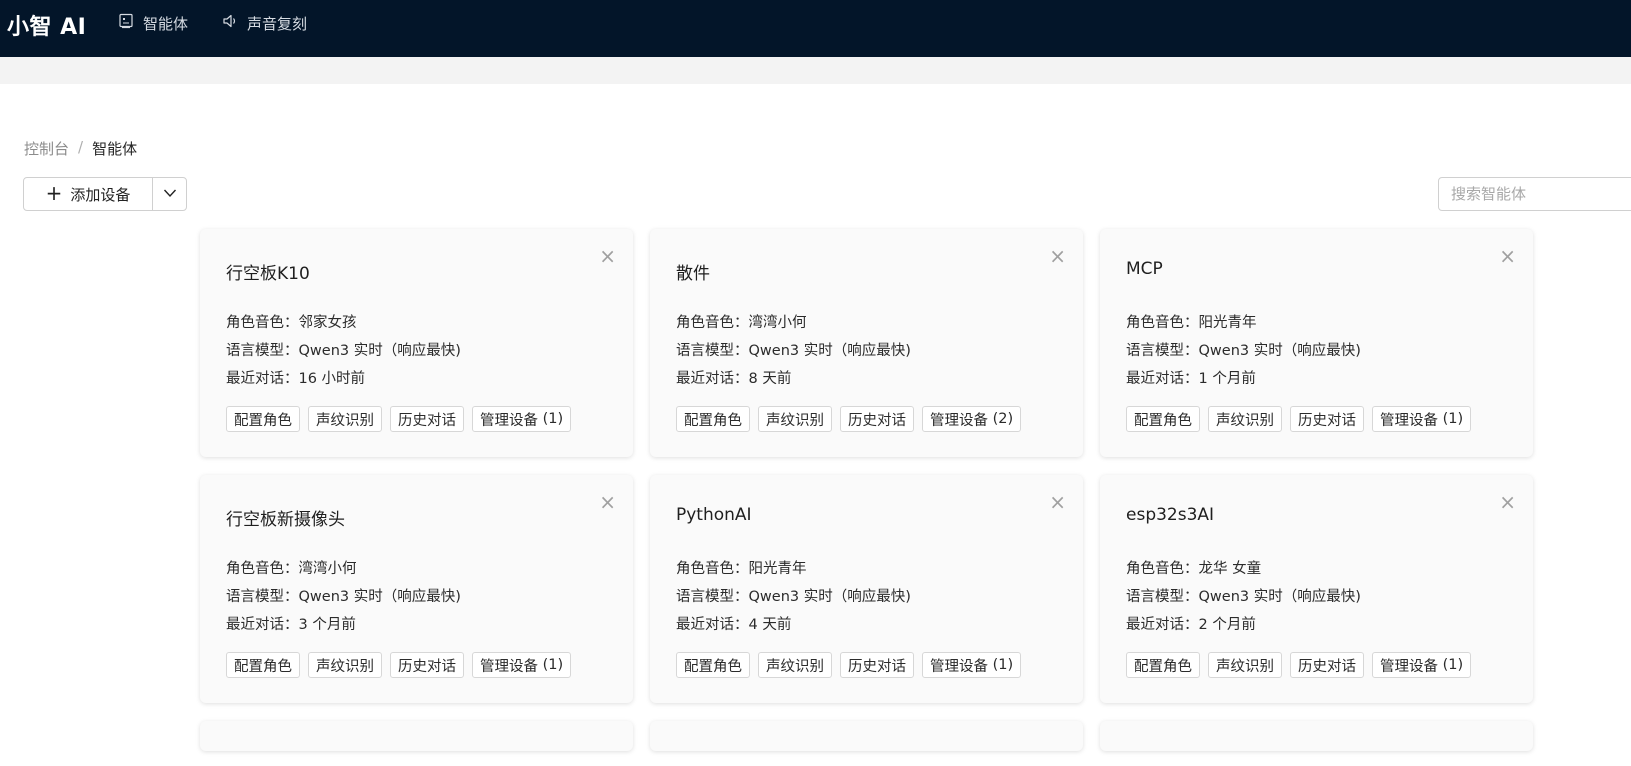  What do you see at coordinates (46, 148) in the screenshot?
I see `breadcrumb-home: 控制台` at bounding box center [46, 148].